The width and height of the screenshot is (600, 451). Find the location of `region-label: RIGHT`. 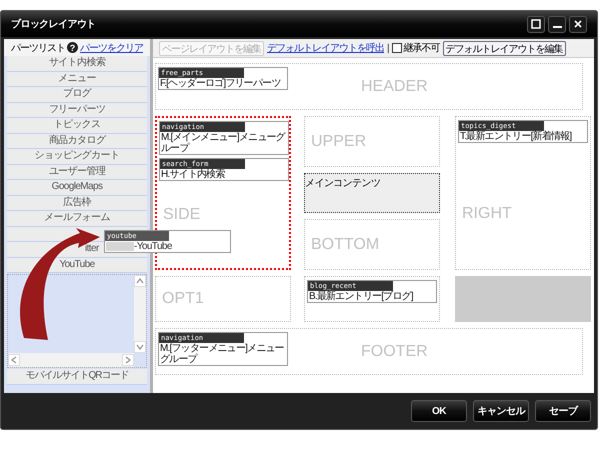

region-label: RIGHT is located at coordinates (487, 214).